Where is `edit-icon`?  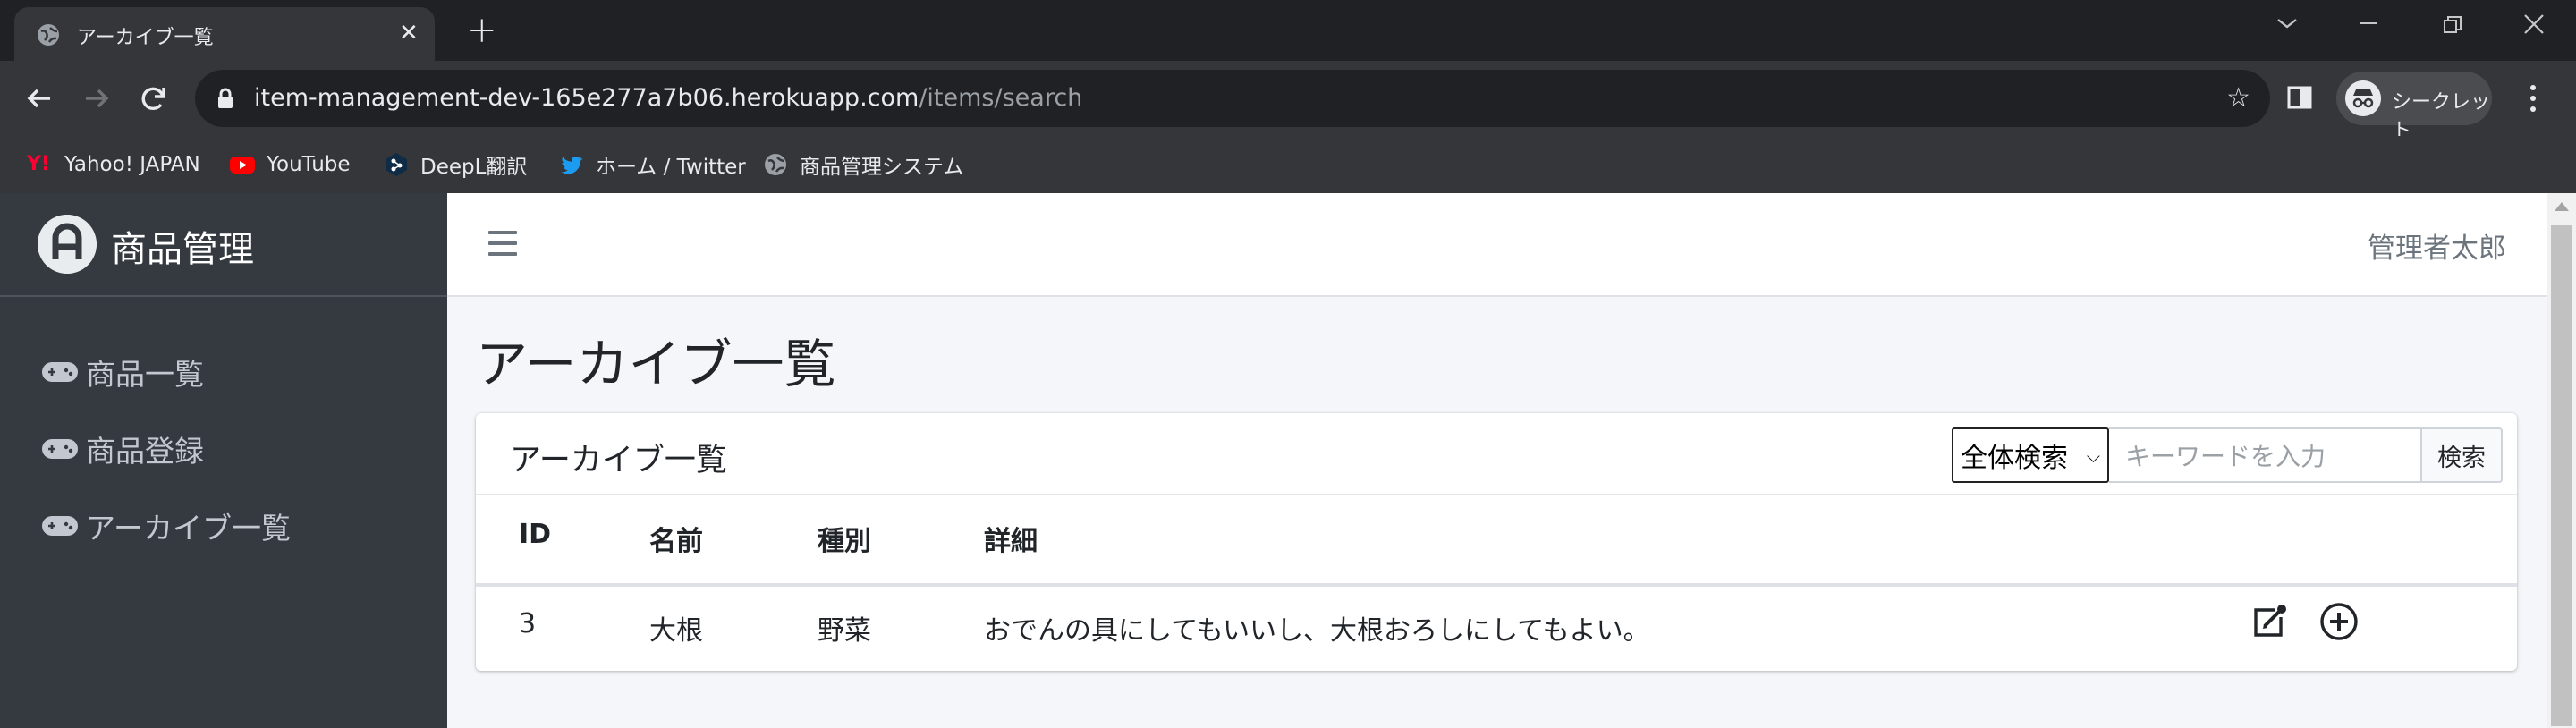
edit-icon is located at coordinates (2269, 621).